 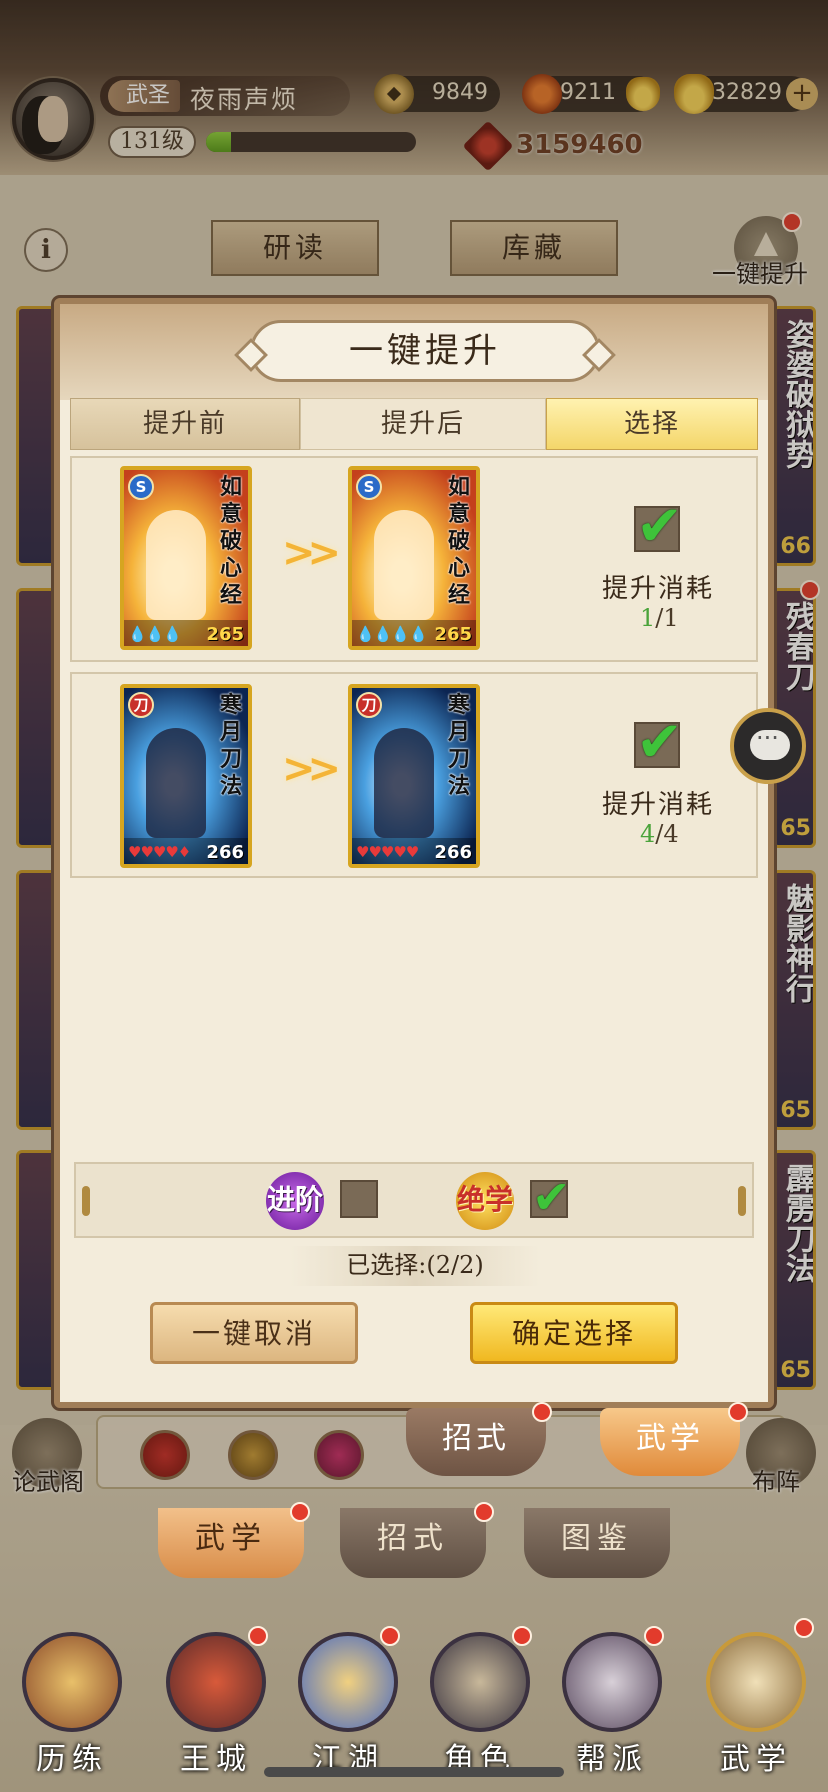 I want to click on character-icon, so click(x=480, y=1682).